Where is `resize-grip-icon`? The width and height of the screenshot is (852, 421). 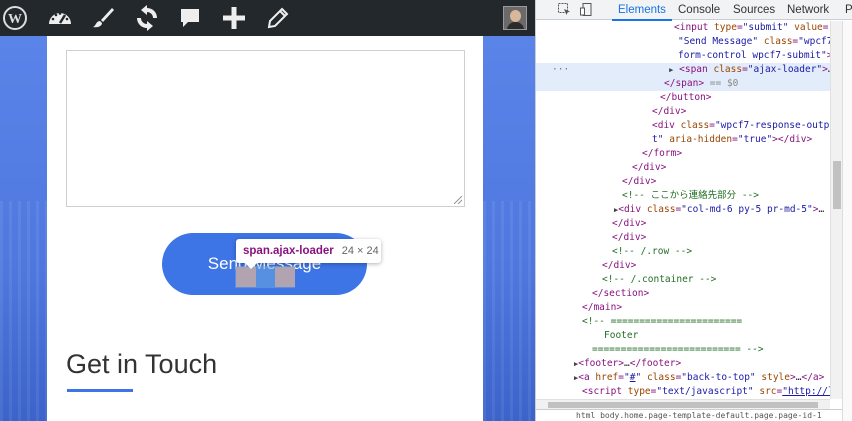
resize-grip-icon is located at coordinates (458, 200).